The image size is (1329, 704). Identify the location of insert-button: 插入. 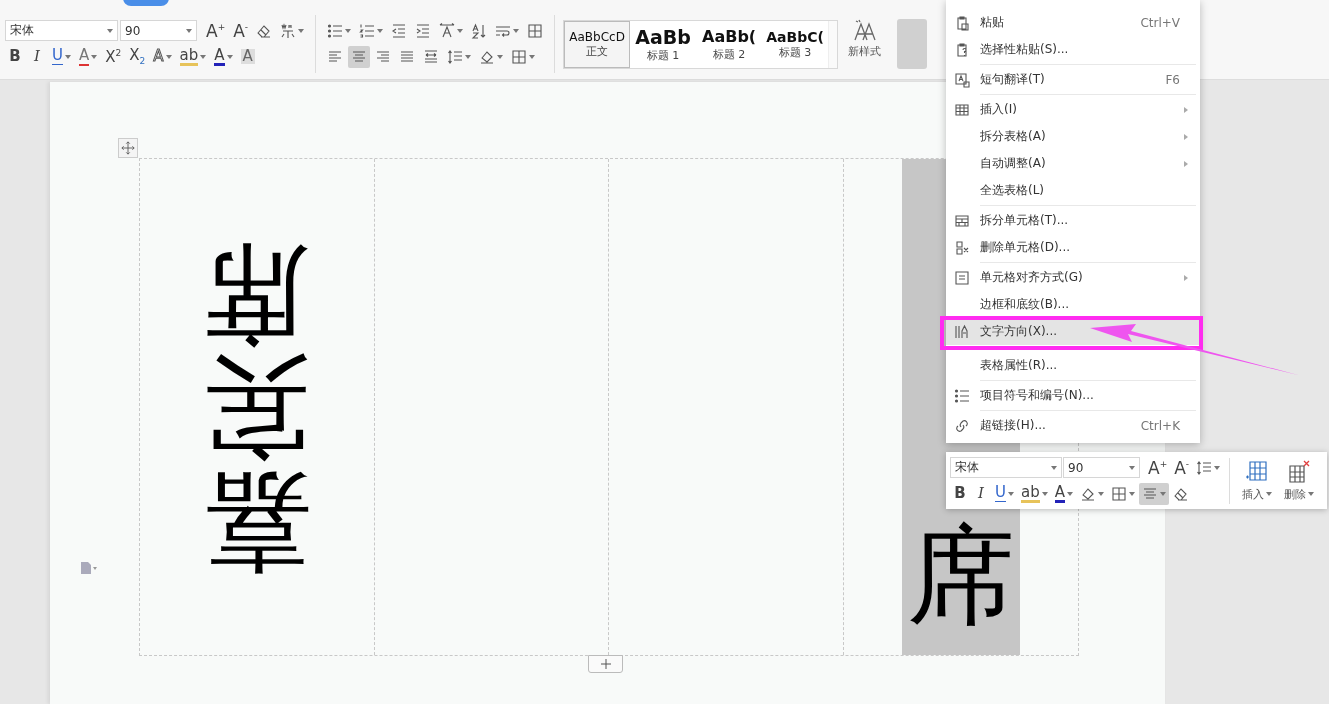
(1257, 480).